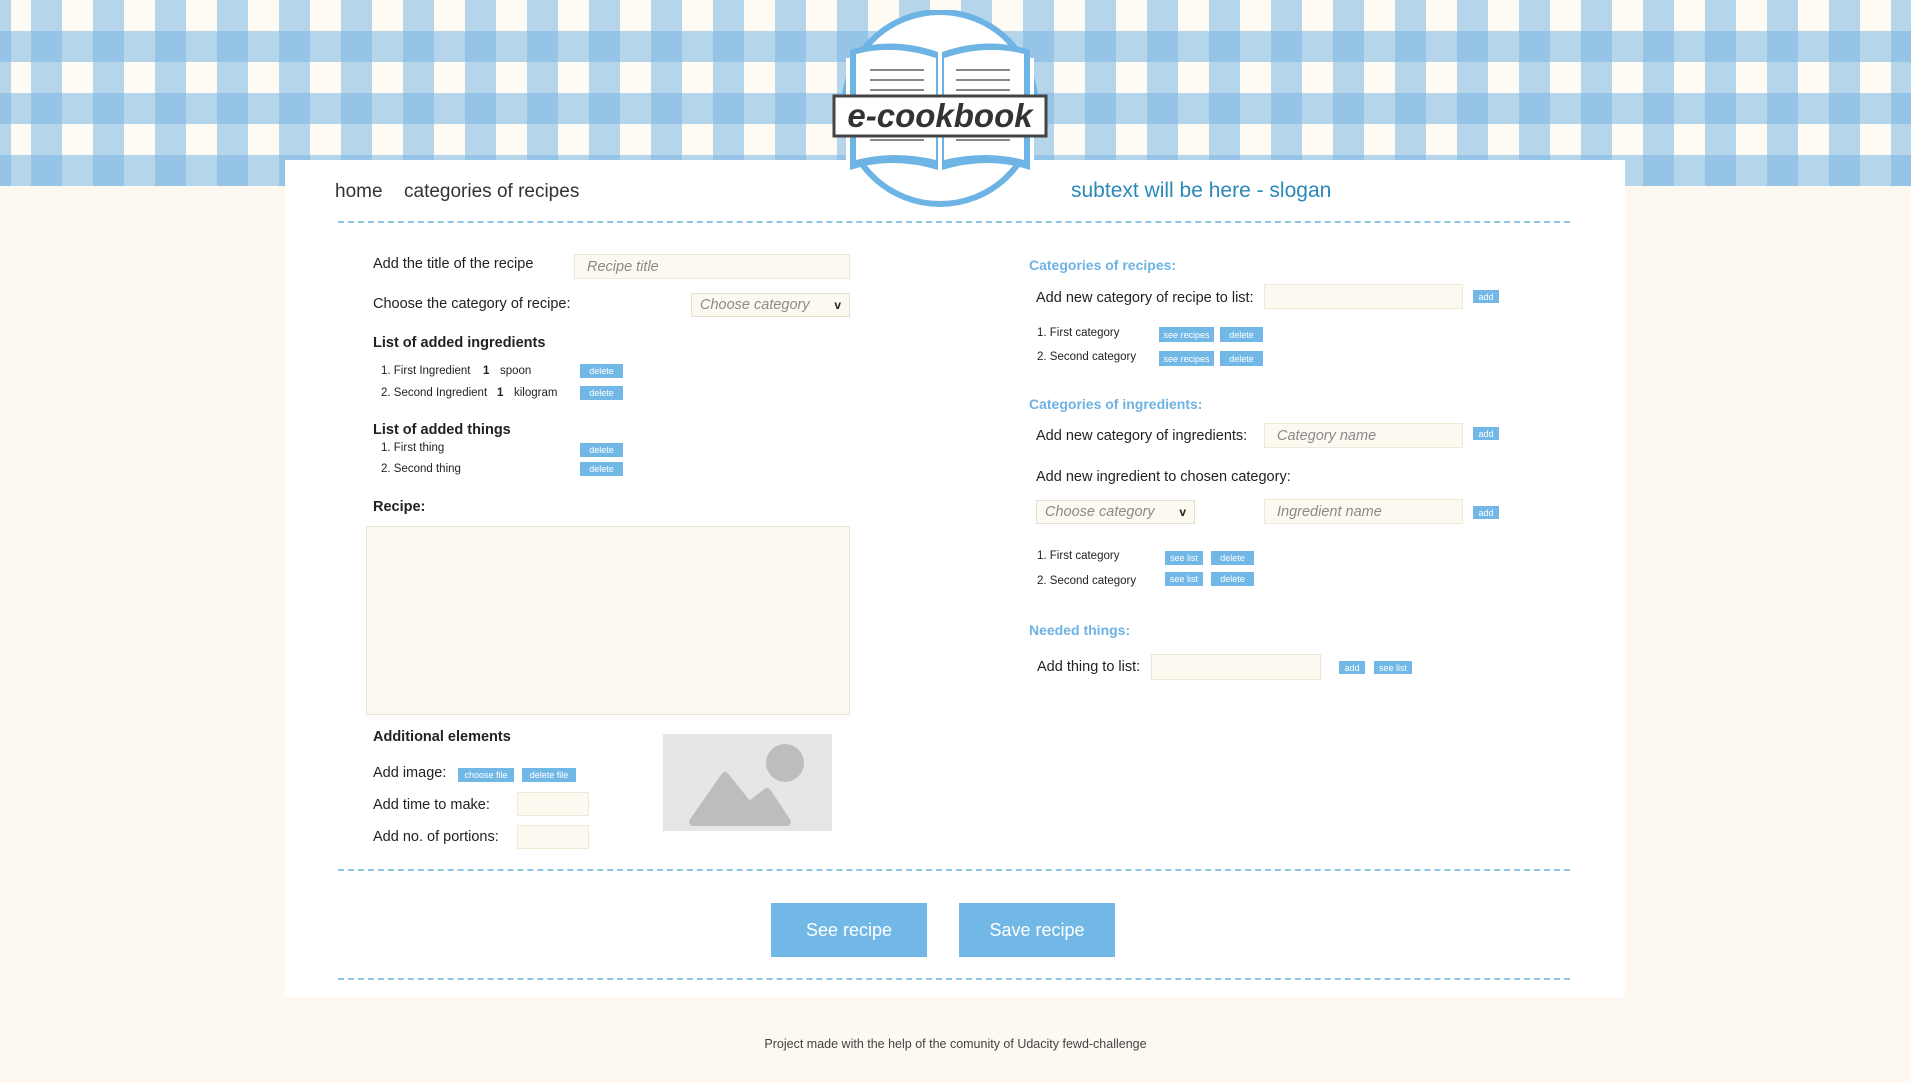 The height and width of the screenshot is (1083, 1911). I want to click on recipe-category-item: 1. First category, so click(1078, 333).